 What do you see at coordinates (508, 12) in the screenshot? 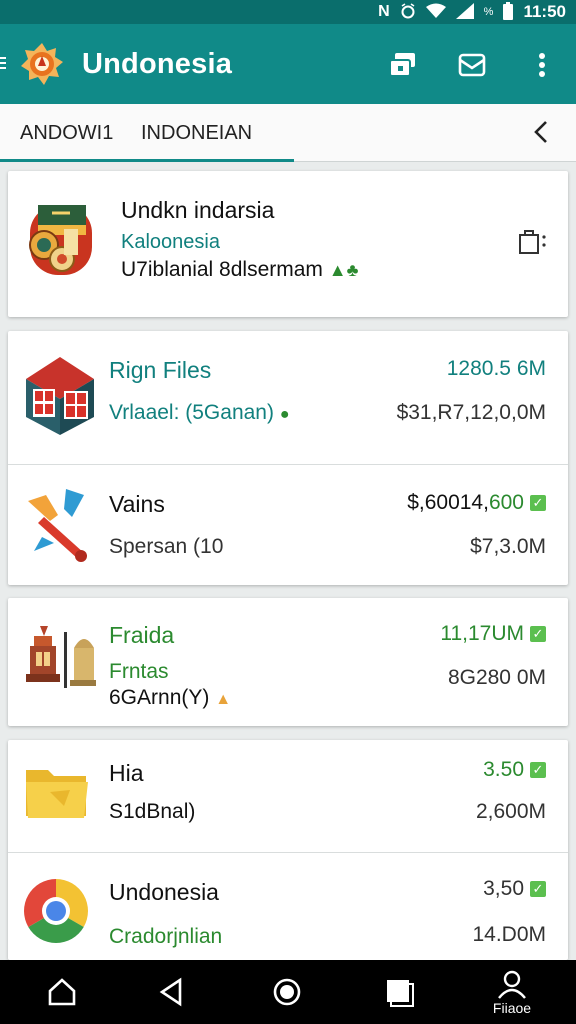
I see `battery-icon` at bounding box center [508, 12].